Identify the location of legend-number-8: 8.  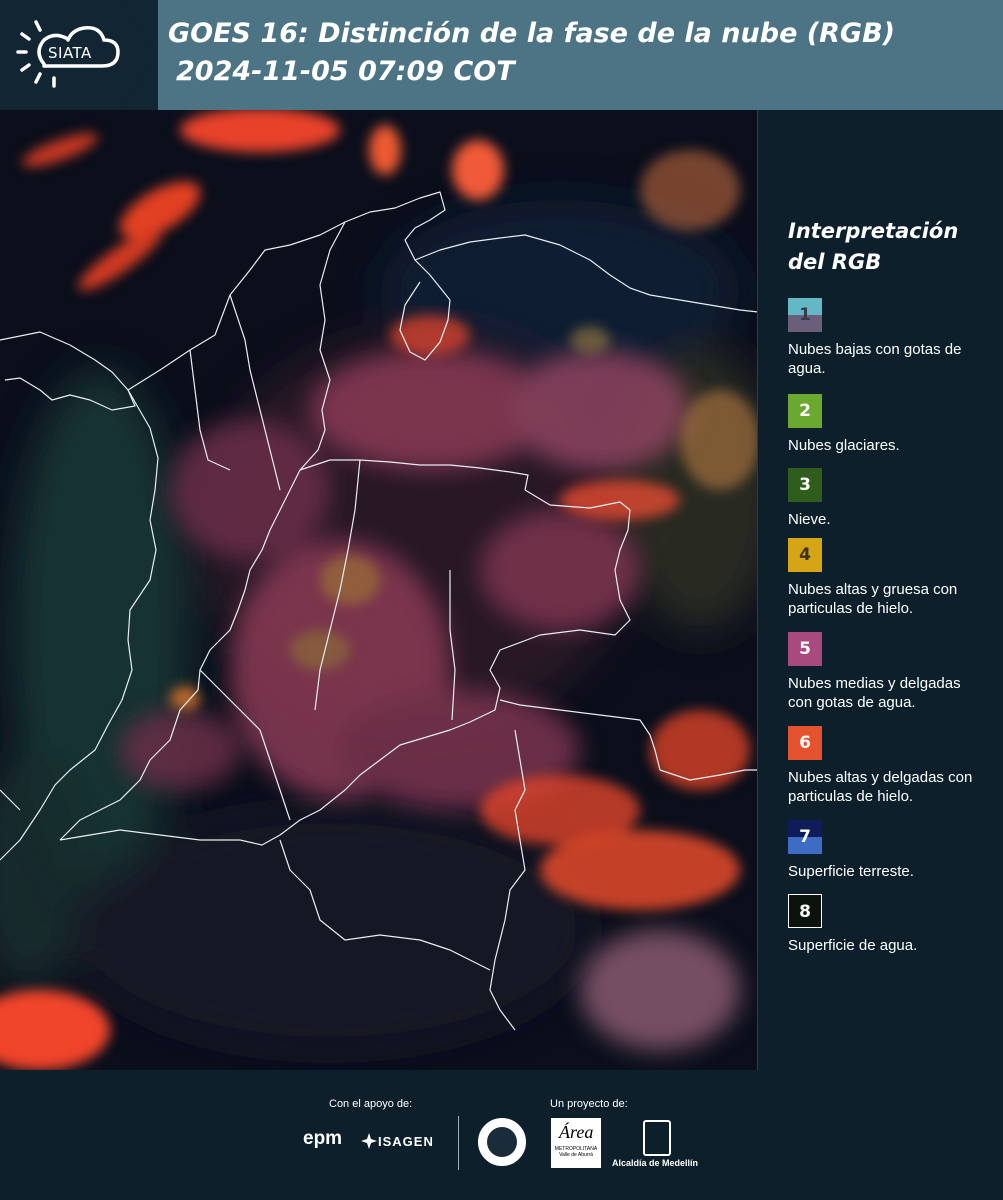
(805, 912).